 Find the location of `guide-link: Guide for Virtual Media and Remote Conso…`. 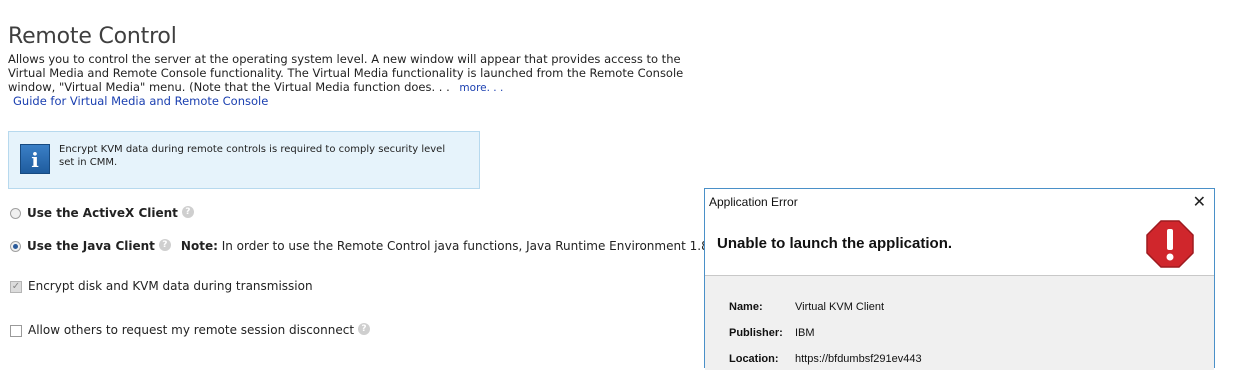

guide-link: Guide for Virtual Media and Remote Conso… is located at coordinates (140, 101).